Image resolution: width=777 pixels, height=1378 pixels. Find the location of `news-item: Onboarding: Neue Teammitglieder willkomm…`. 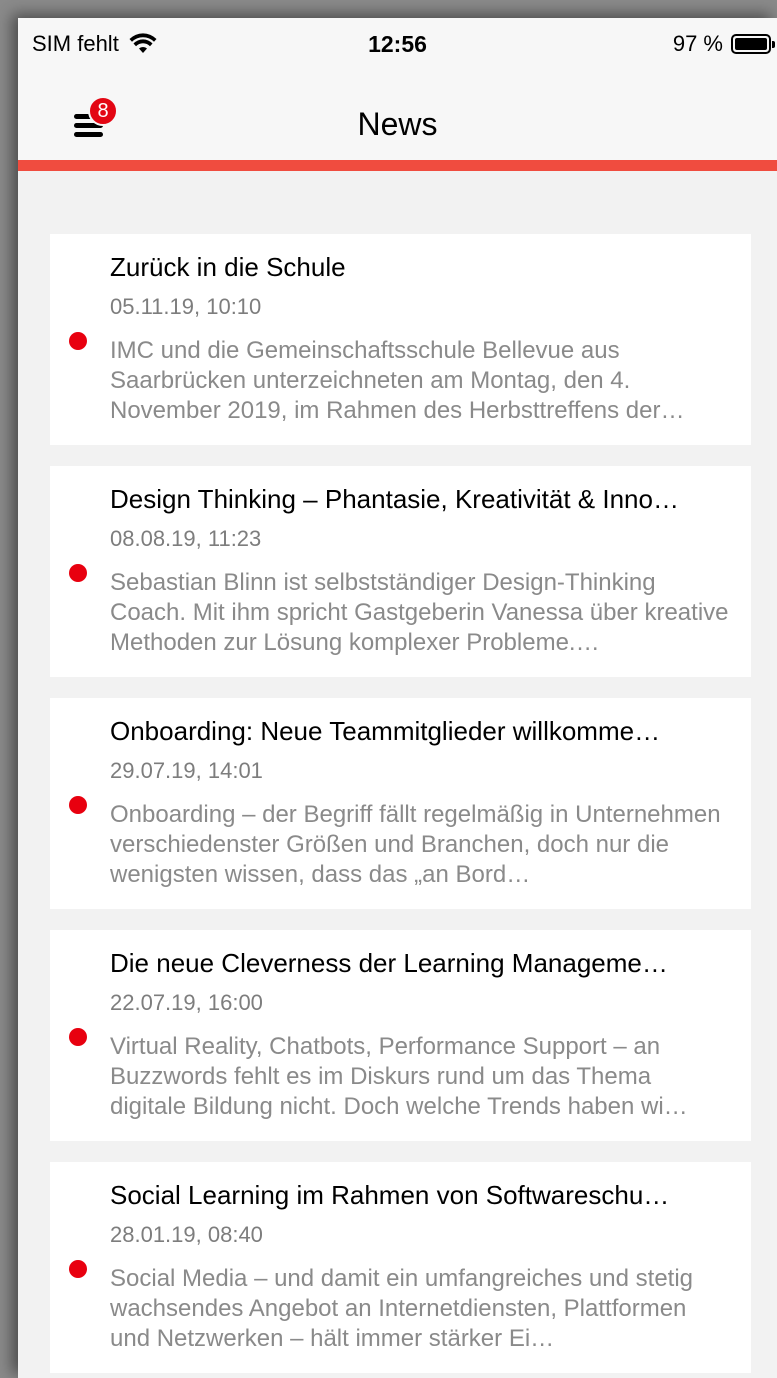

news-item: Onboarding: Neue Teammitglieder willkomm… is located at coordinates (400, 803).